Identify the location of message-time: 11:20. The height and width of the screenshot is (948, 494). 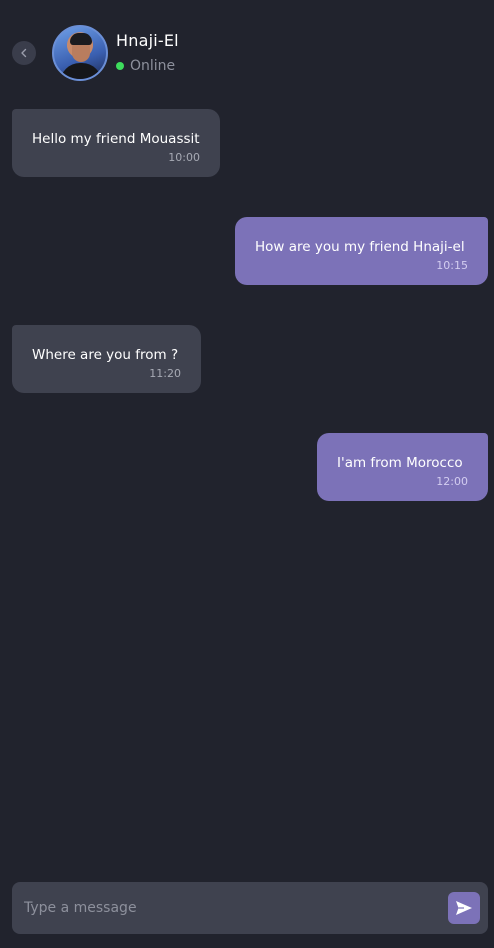
(165, 373).